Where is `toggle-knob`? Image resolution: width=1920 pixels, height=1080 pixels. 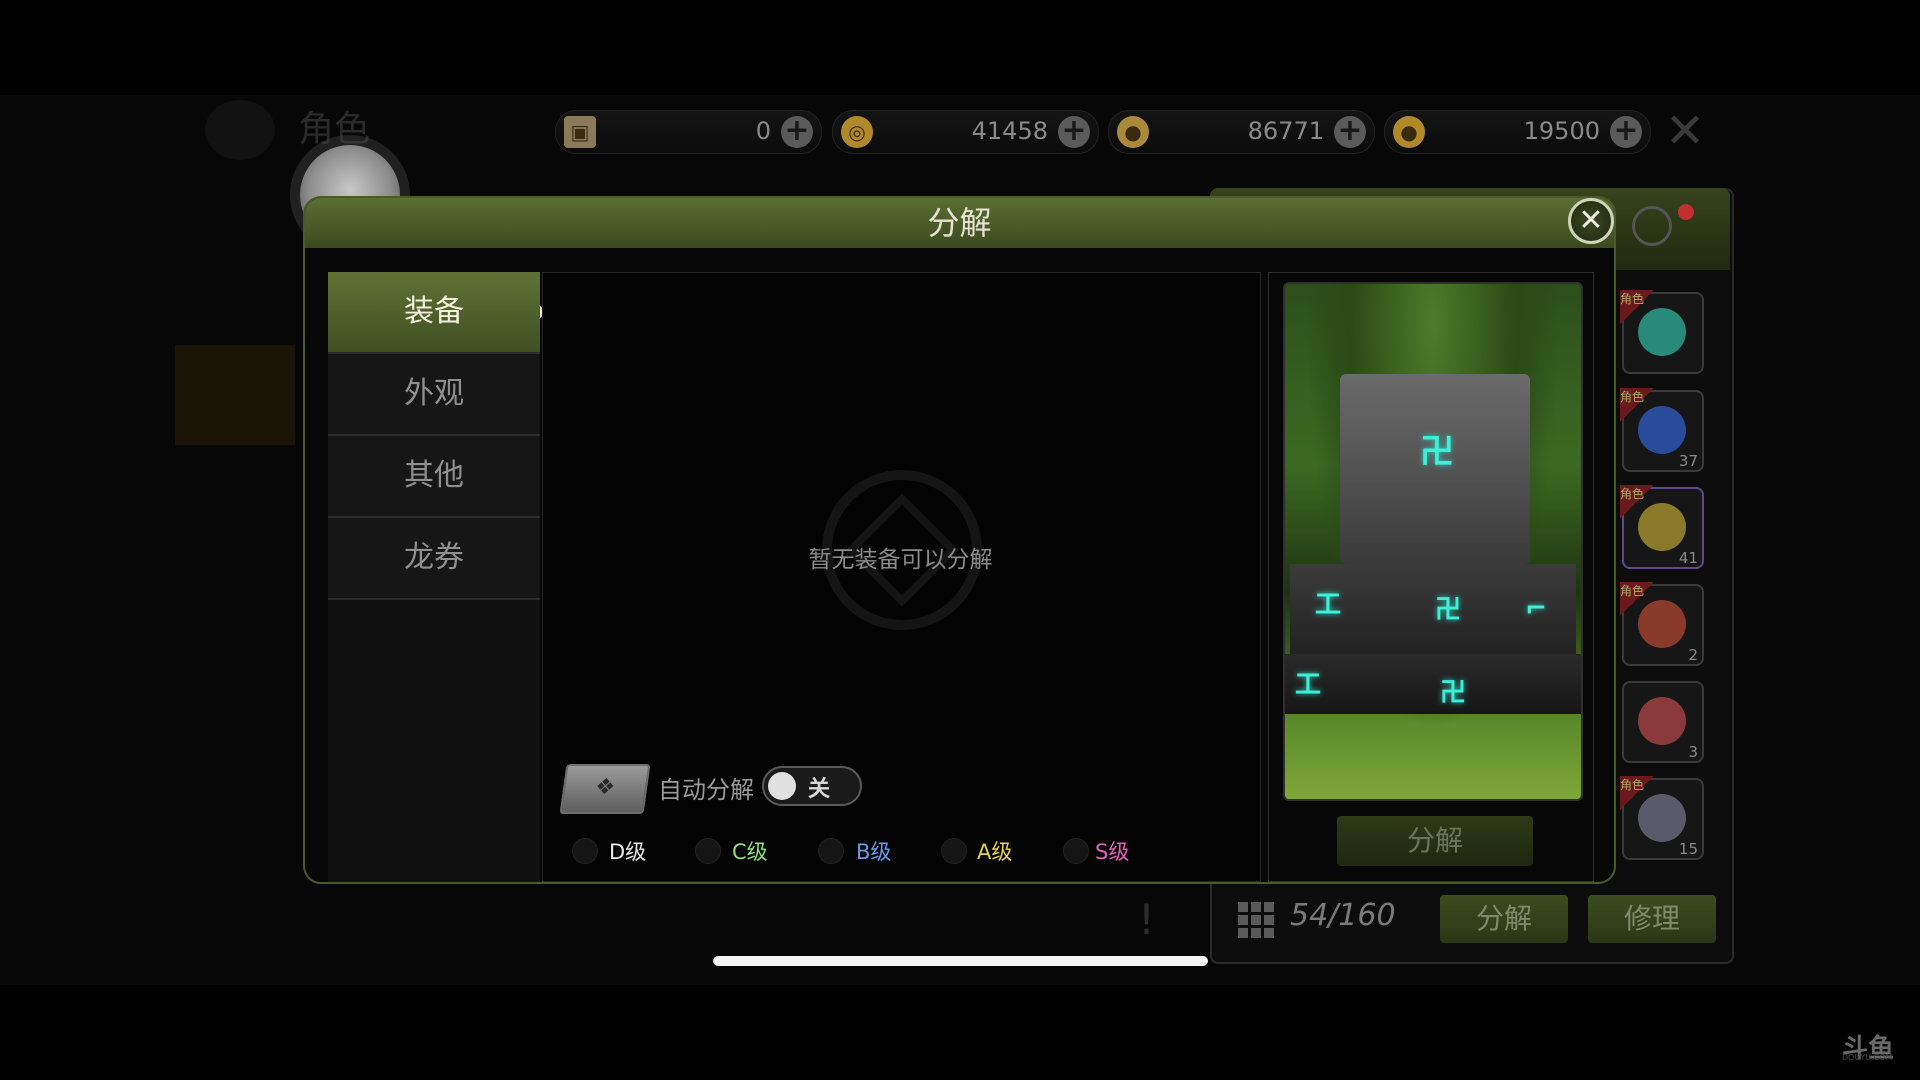
toggle-knob is located at coordinates (782, 786).